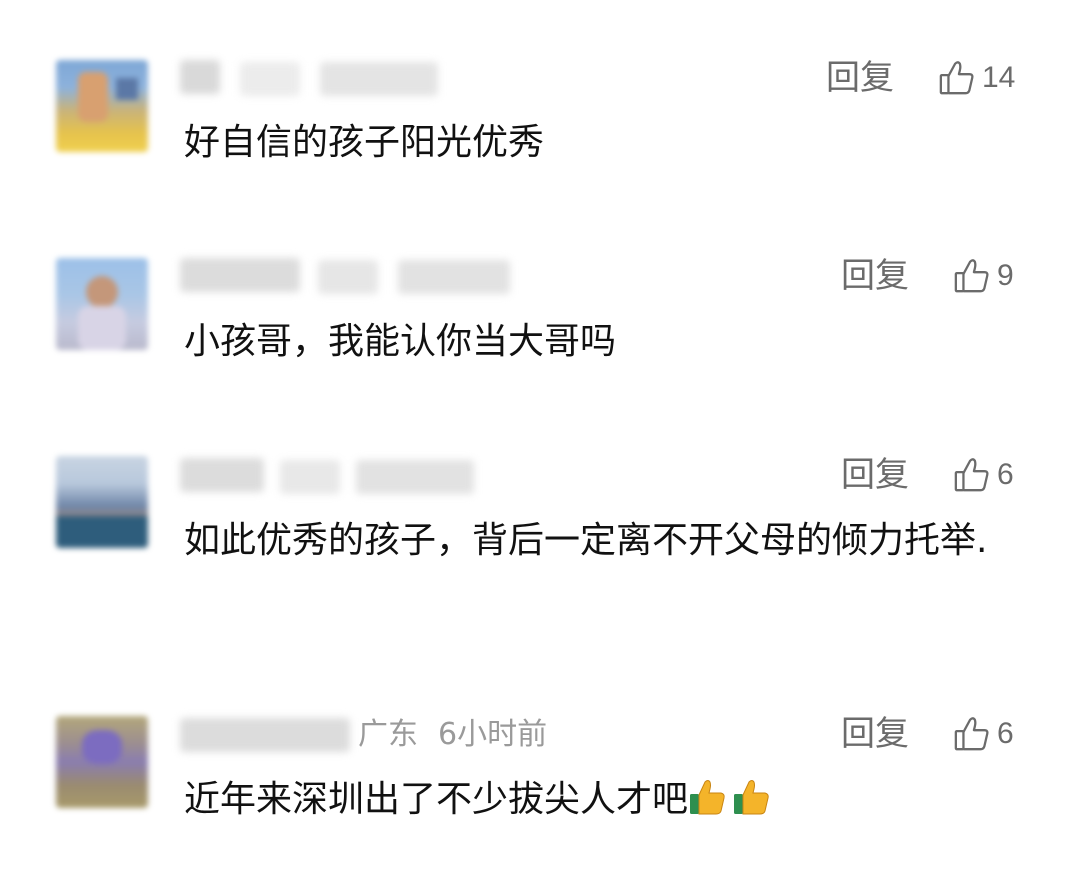 The image size is (1080, 874). I want to click on location-label: 广东, so click(388, 734).